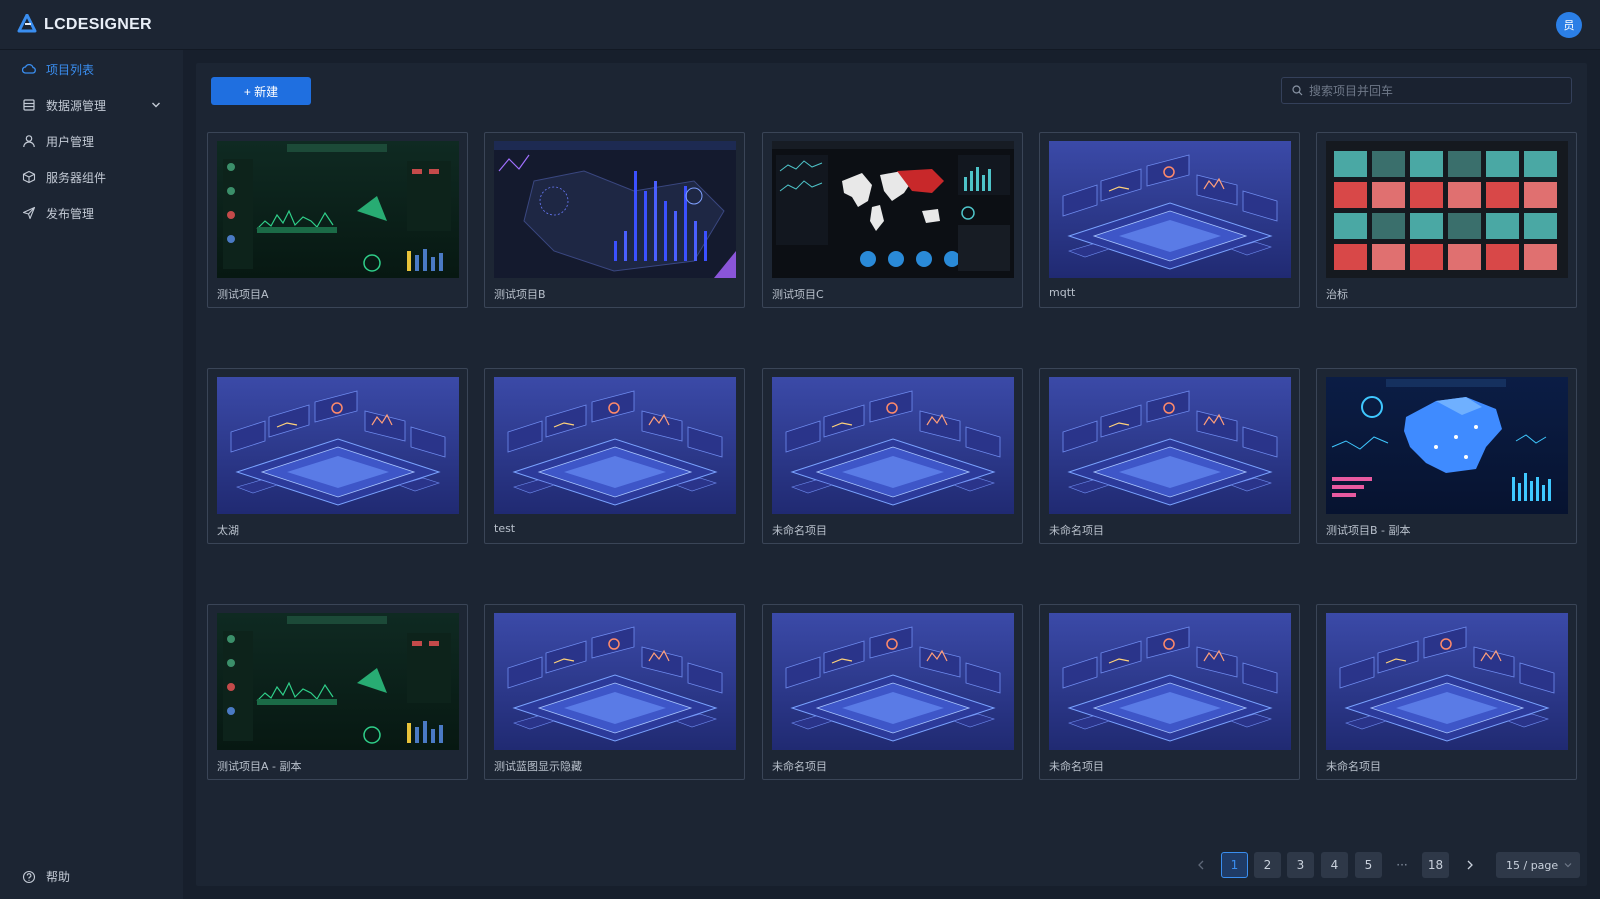 Image resolution: width=1600 pixels, height=899 pixels. What do you see at coordinates (1062, 292) in the screenshot?
I see `project-title: mqtt` at bounding box center [1062, 292].